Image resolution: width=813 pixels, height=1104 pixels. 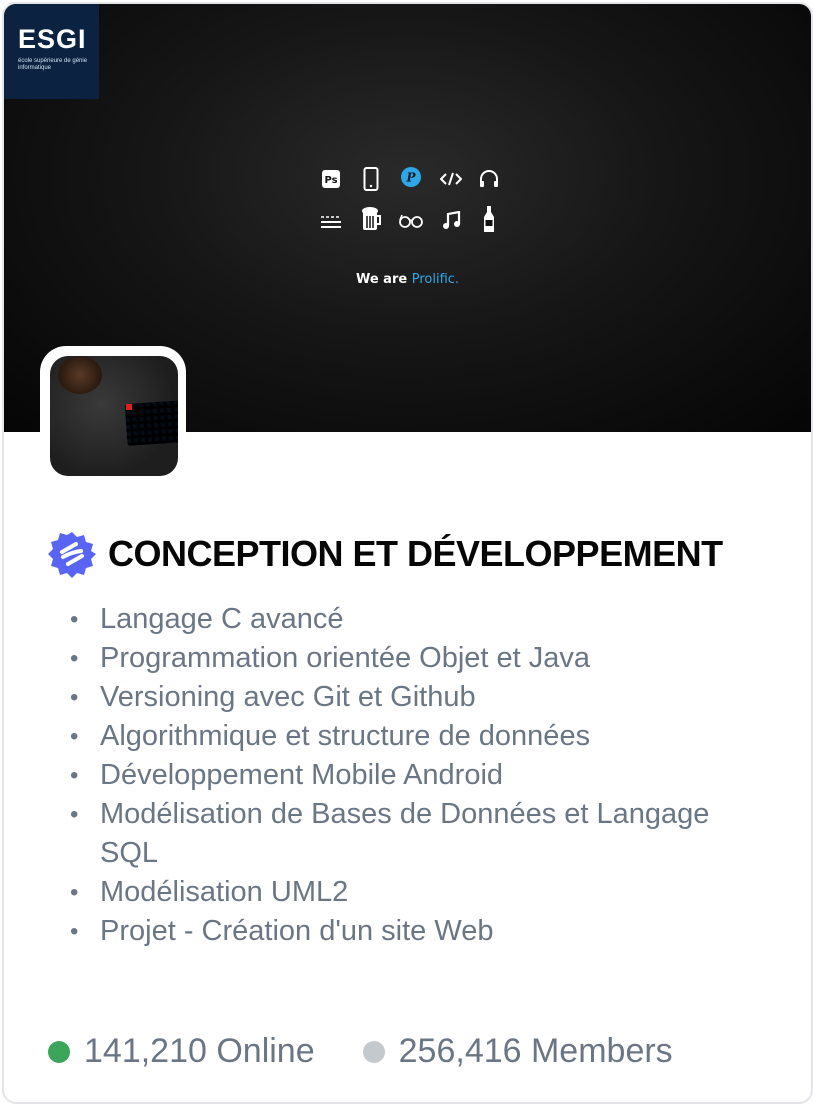 I want to click on glasses-icon, so click(x=411, y=221).